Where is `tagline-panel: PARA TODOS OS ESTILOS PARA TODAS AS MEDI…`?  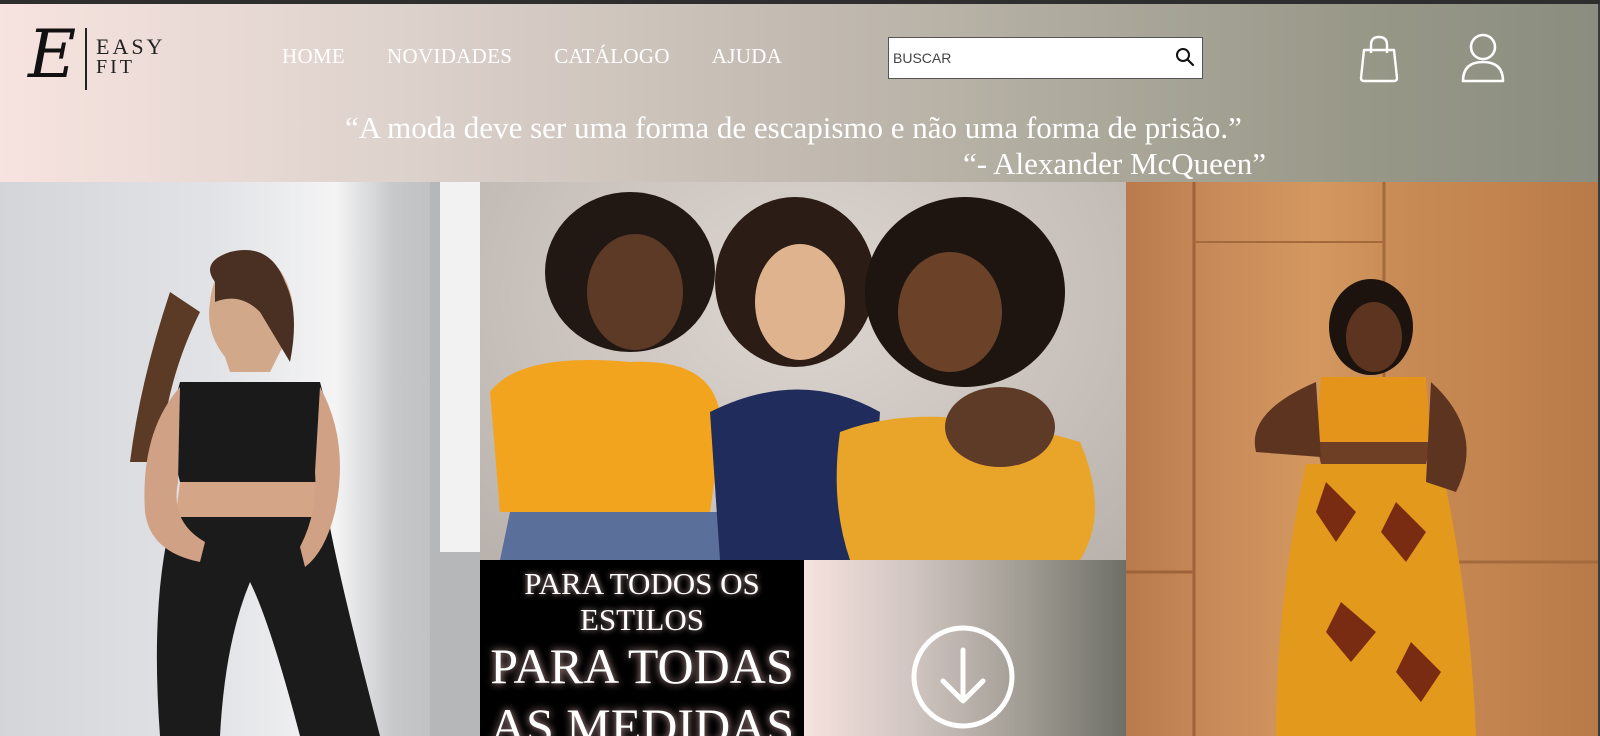
tagline-panel: PARA TODOS OS ESTILOS PARA TODAS AS MEDI… is located at coordinates (642, 648).